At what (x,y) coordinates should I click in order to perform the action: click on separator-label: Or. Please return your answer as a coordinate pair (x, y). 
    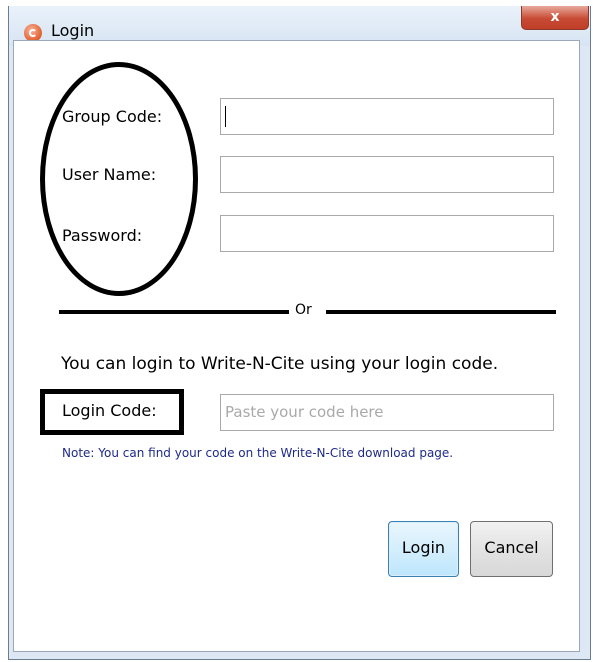
    Looking at the image, I should click on (303, 310).